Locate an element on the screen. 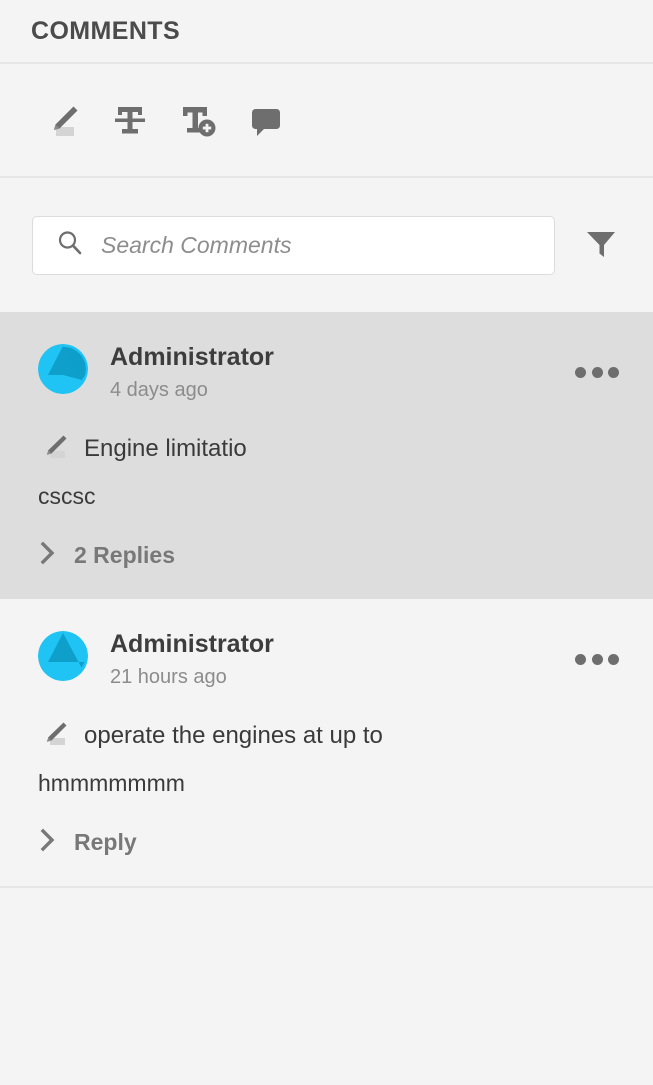 Image resolution: width=653 pixels, height=1085 pixels. comment-quote: operate the engines at up to is located at coordinates (233, 736).